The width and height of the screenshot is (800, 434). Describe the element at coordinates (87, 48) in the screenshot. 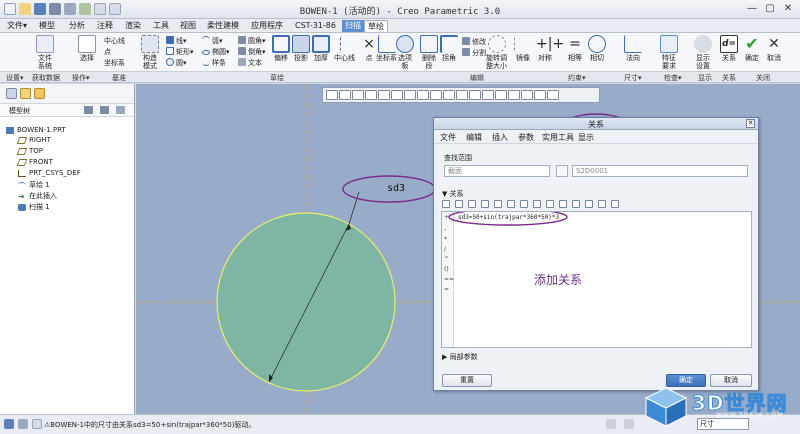

I see `select-button: 选择` at that location.